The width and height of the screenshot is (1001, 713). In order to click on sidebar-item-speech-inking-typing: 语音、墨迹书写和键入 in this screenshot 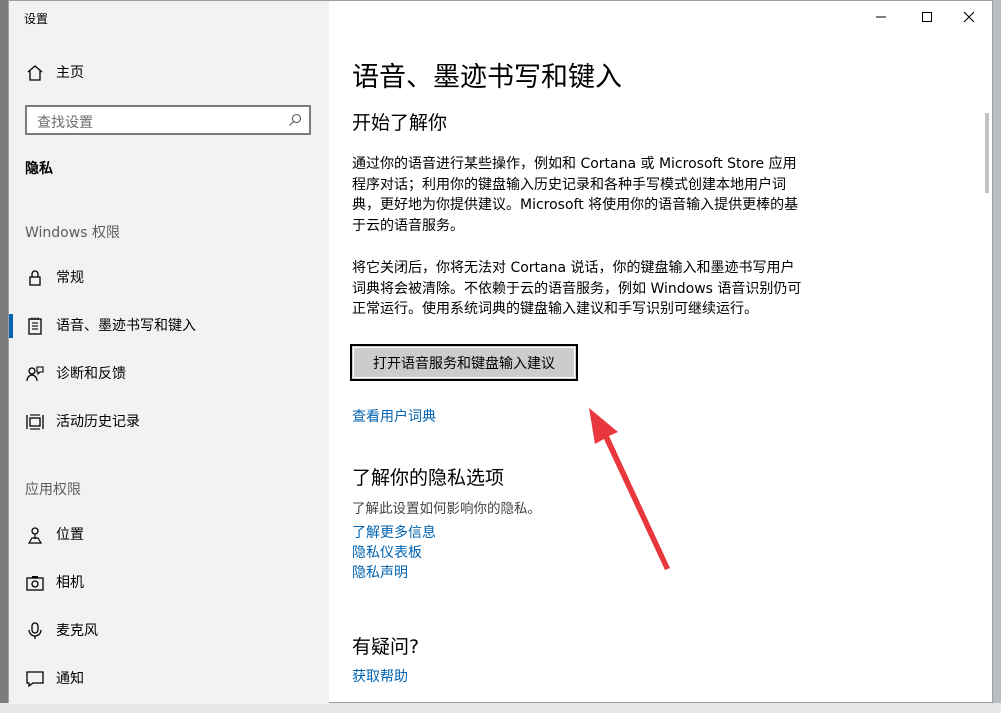, I will do `click(169, 326)`.